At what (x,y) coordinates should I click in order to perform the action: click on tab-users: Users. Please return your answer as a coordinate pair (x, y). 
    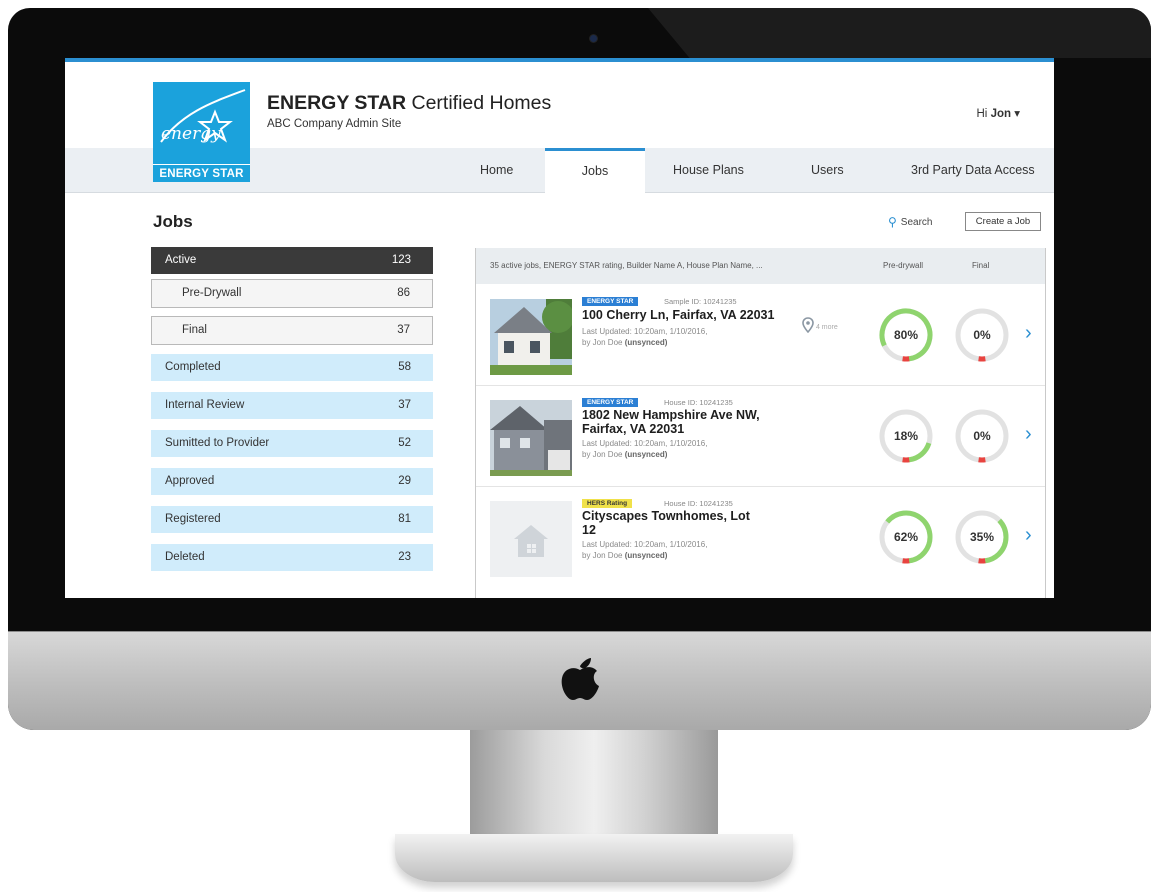
    Looking at the image, I should click on (827, 170).